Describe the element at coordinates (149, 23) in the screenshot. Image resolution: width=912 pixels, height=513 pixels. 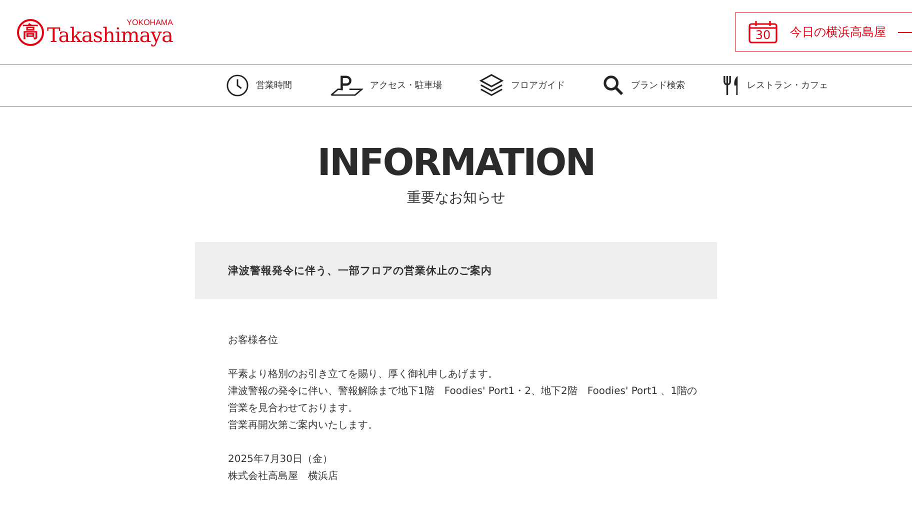
I see `logo-branch: YOKOHAMA` at that location.